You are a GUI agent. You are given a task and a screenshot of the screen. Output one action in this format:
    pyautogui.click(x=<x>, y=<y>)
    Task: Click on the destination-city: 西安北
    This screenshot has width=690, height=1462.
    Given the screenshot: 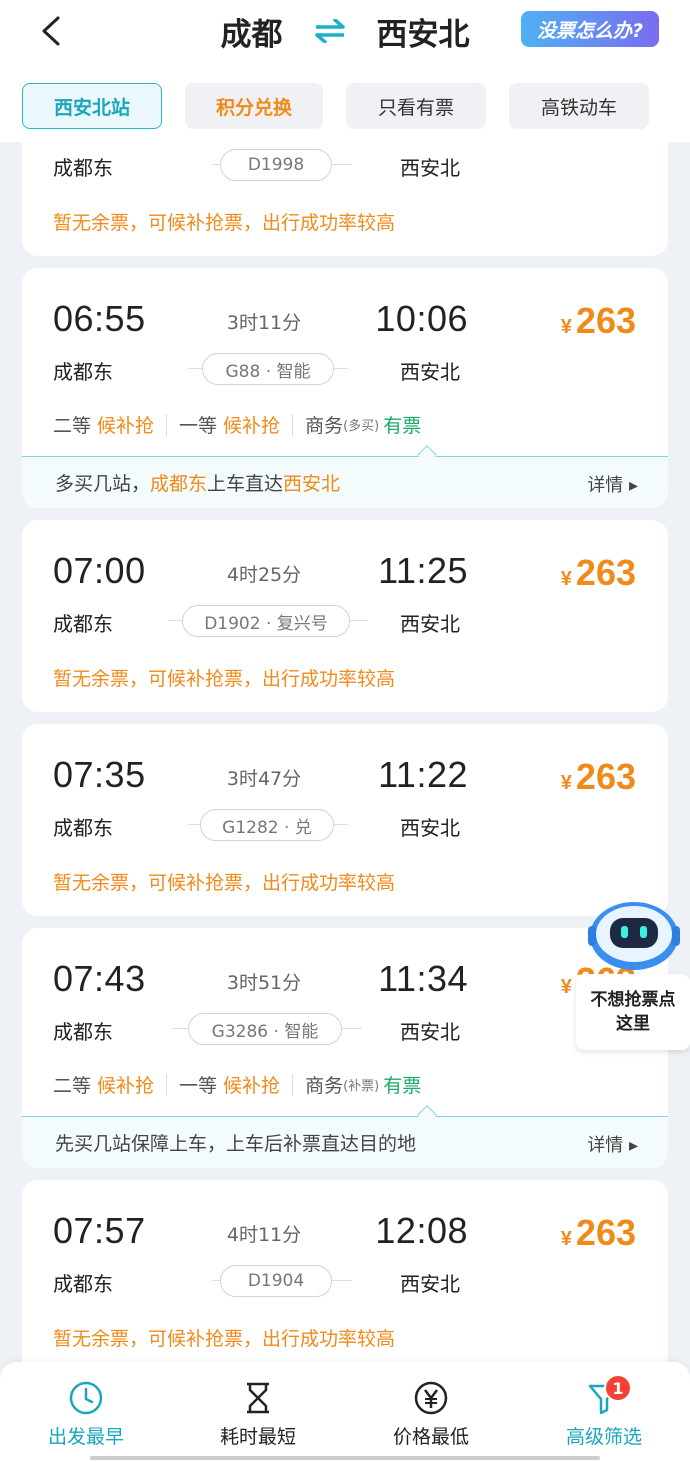 What is the action you would take?
    pyautogui.click(x=423, y=31)
    